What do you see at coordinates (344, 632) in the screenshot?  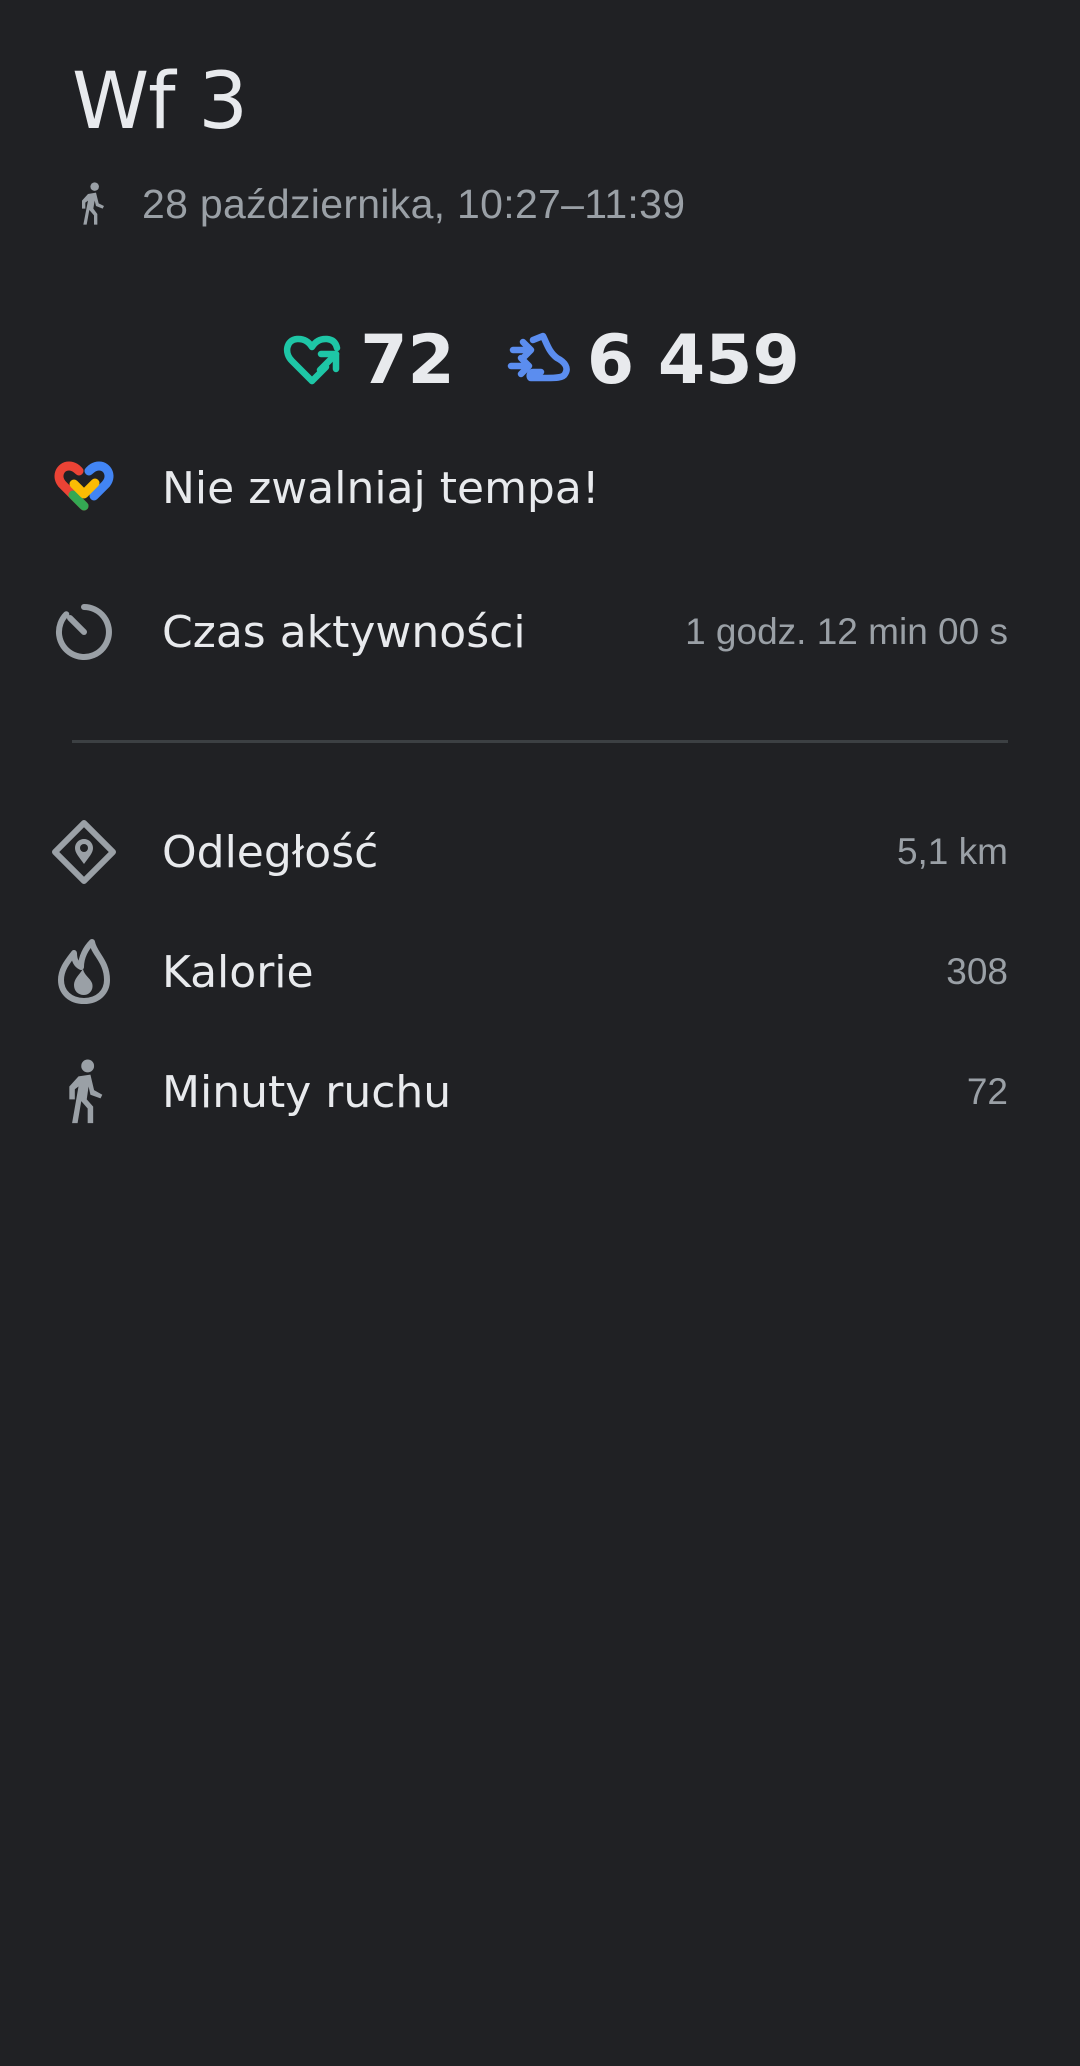 I see `active-time-label: Czas aktywności` at bounding box center [344, 632].